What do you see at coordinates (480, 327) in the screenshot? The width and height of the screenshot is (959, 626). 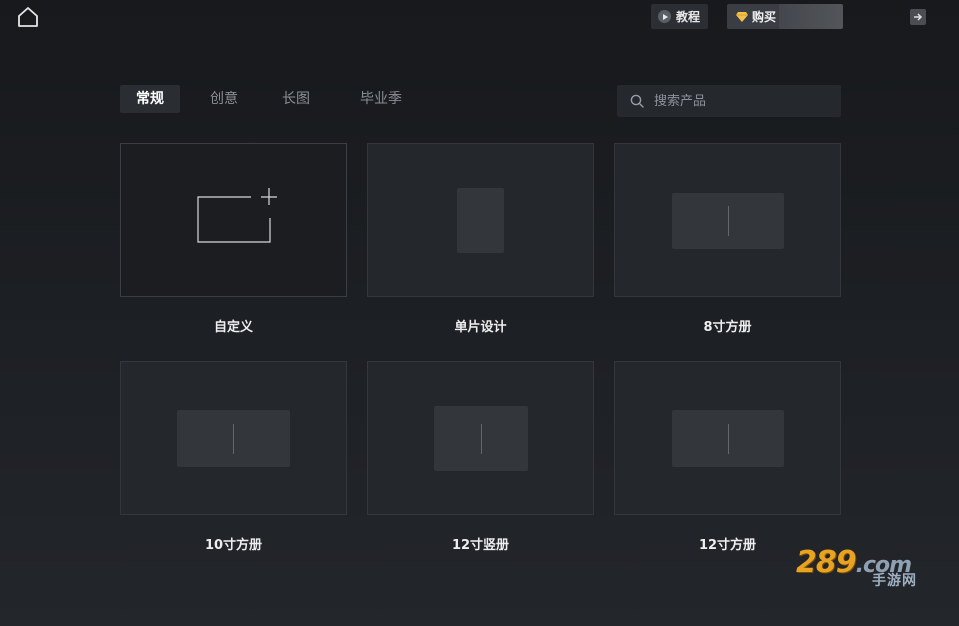 I see `product-label: 单片设计` at bounding box center [480, 327].